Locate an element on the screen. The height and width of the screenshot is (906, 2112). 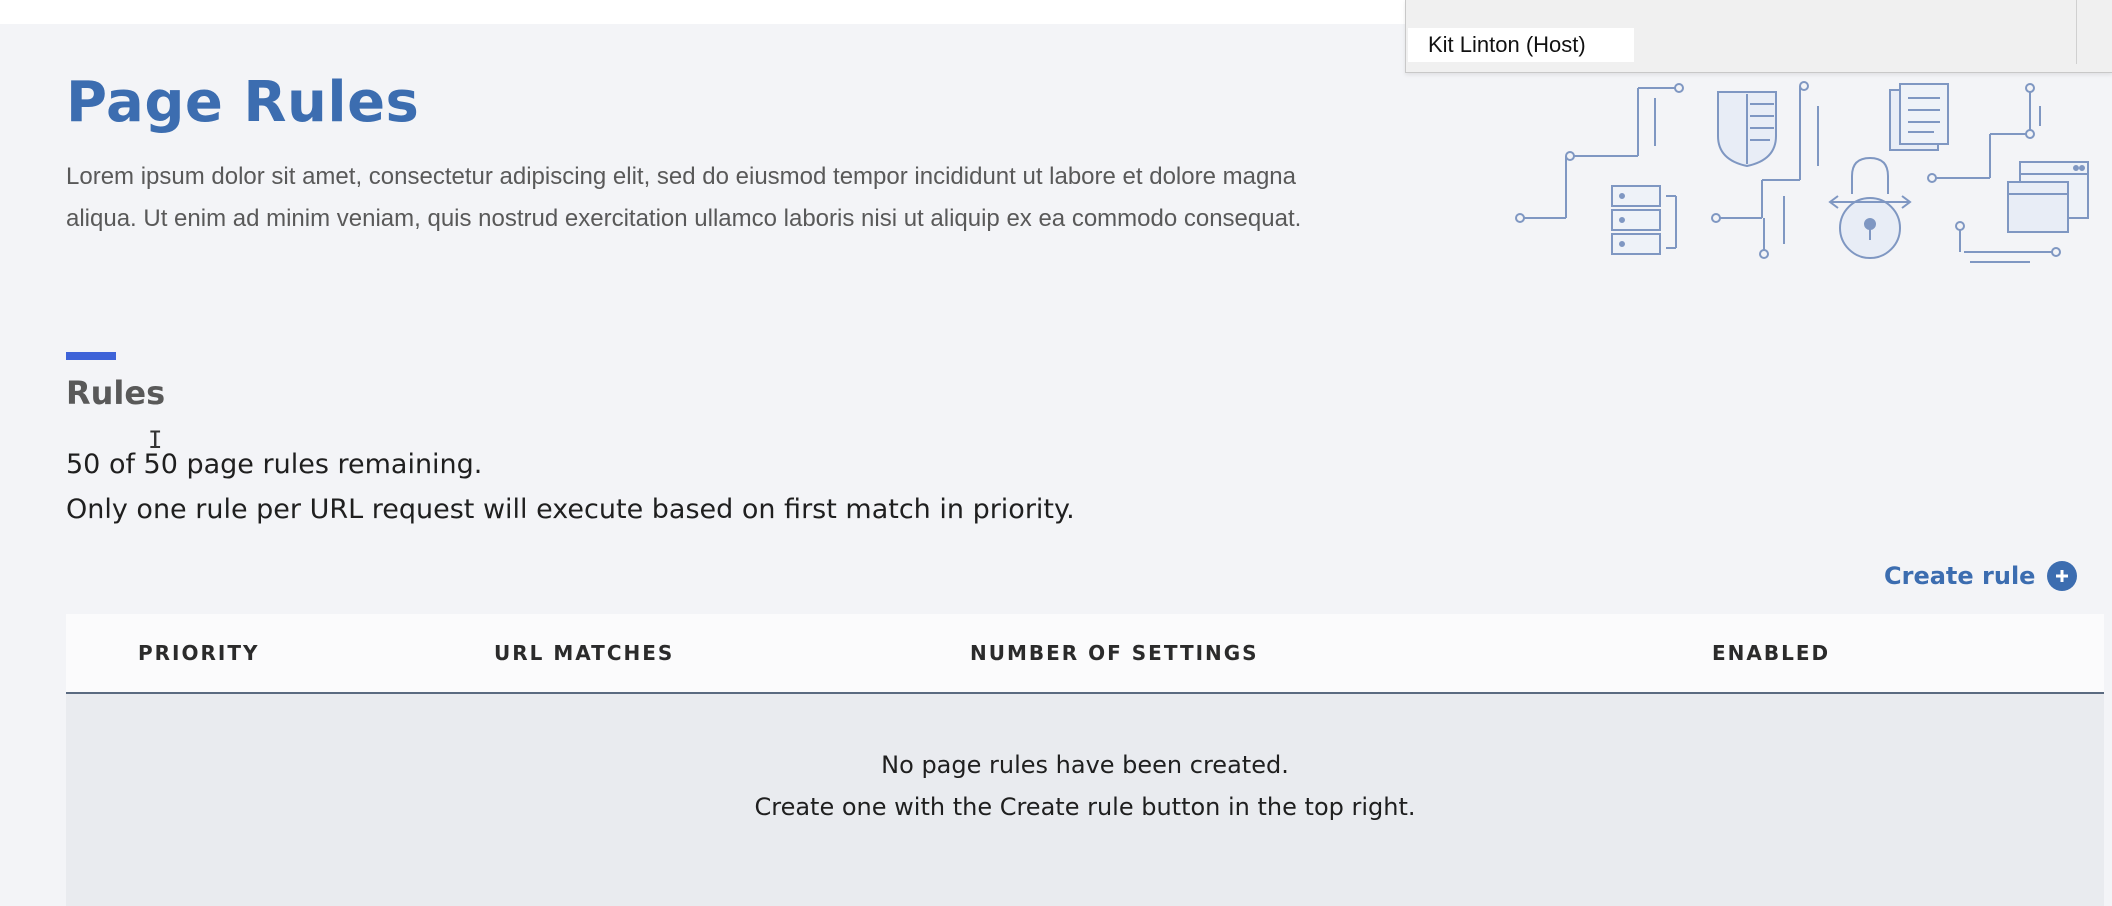
plus-circle-icon is located at coordinates (2062, 576).